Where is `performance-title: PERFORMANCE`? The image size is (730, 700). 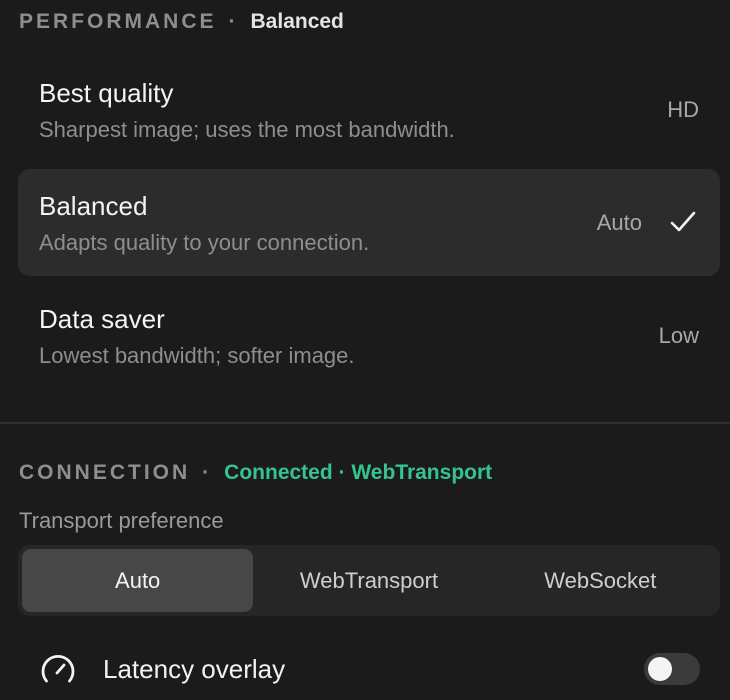
performance-title: PERFORMANCE is located at coordinates (118, 21).